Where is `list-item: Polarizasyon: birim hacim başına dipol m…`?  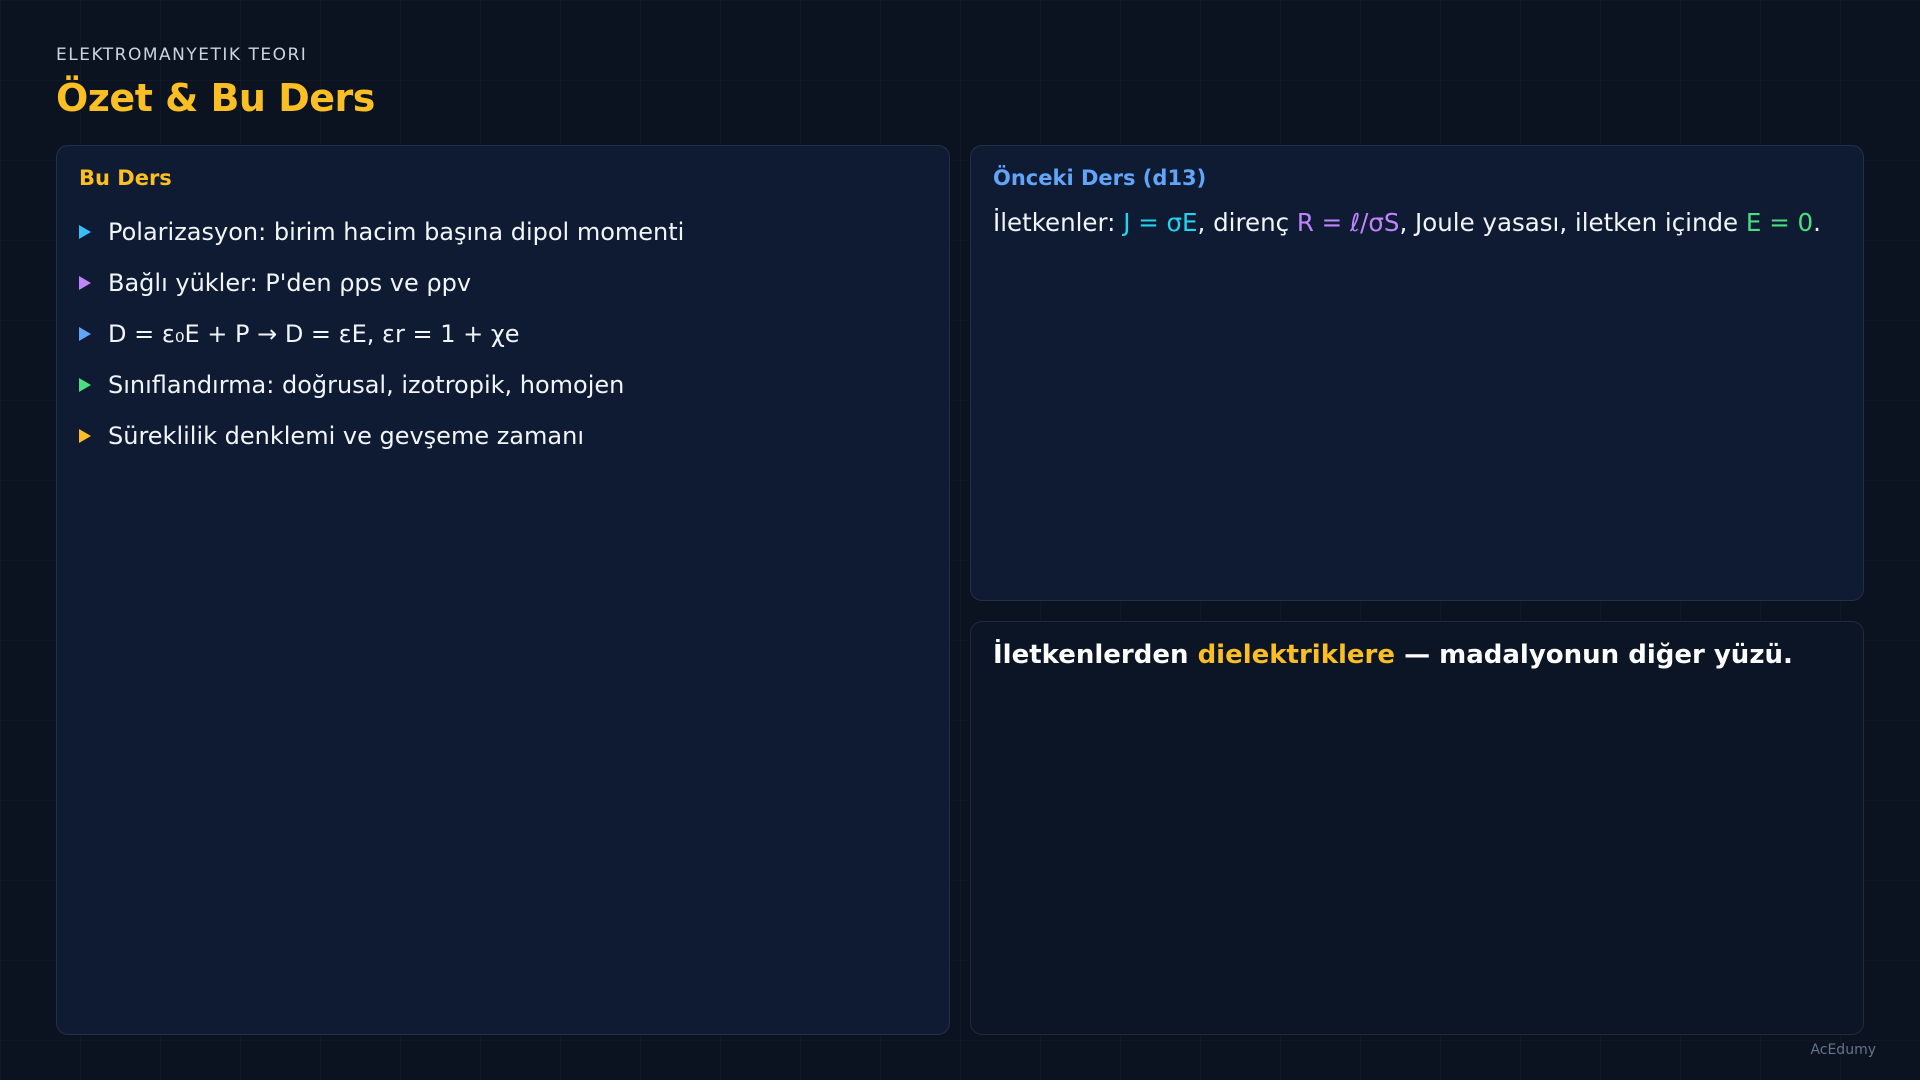
list-item: Polarizasyon: birim hacim başına dipol m… is located at coordinates (381, 231).